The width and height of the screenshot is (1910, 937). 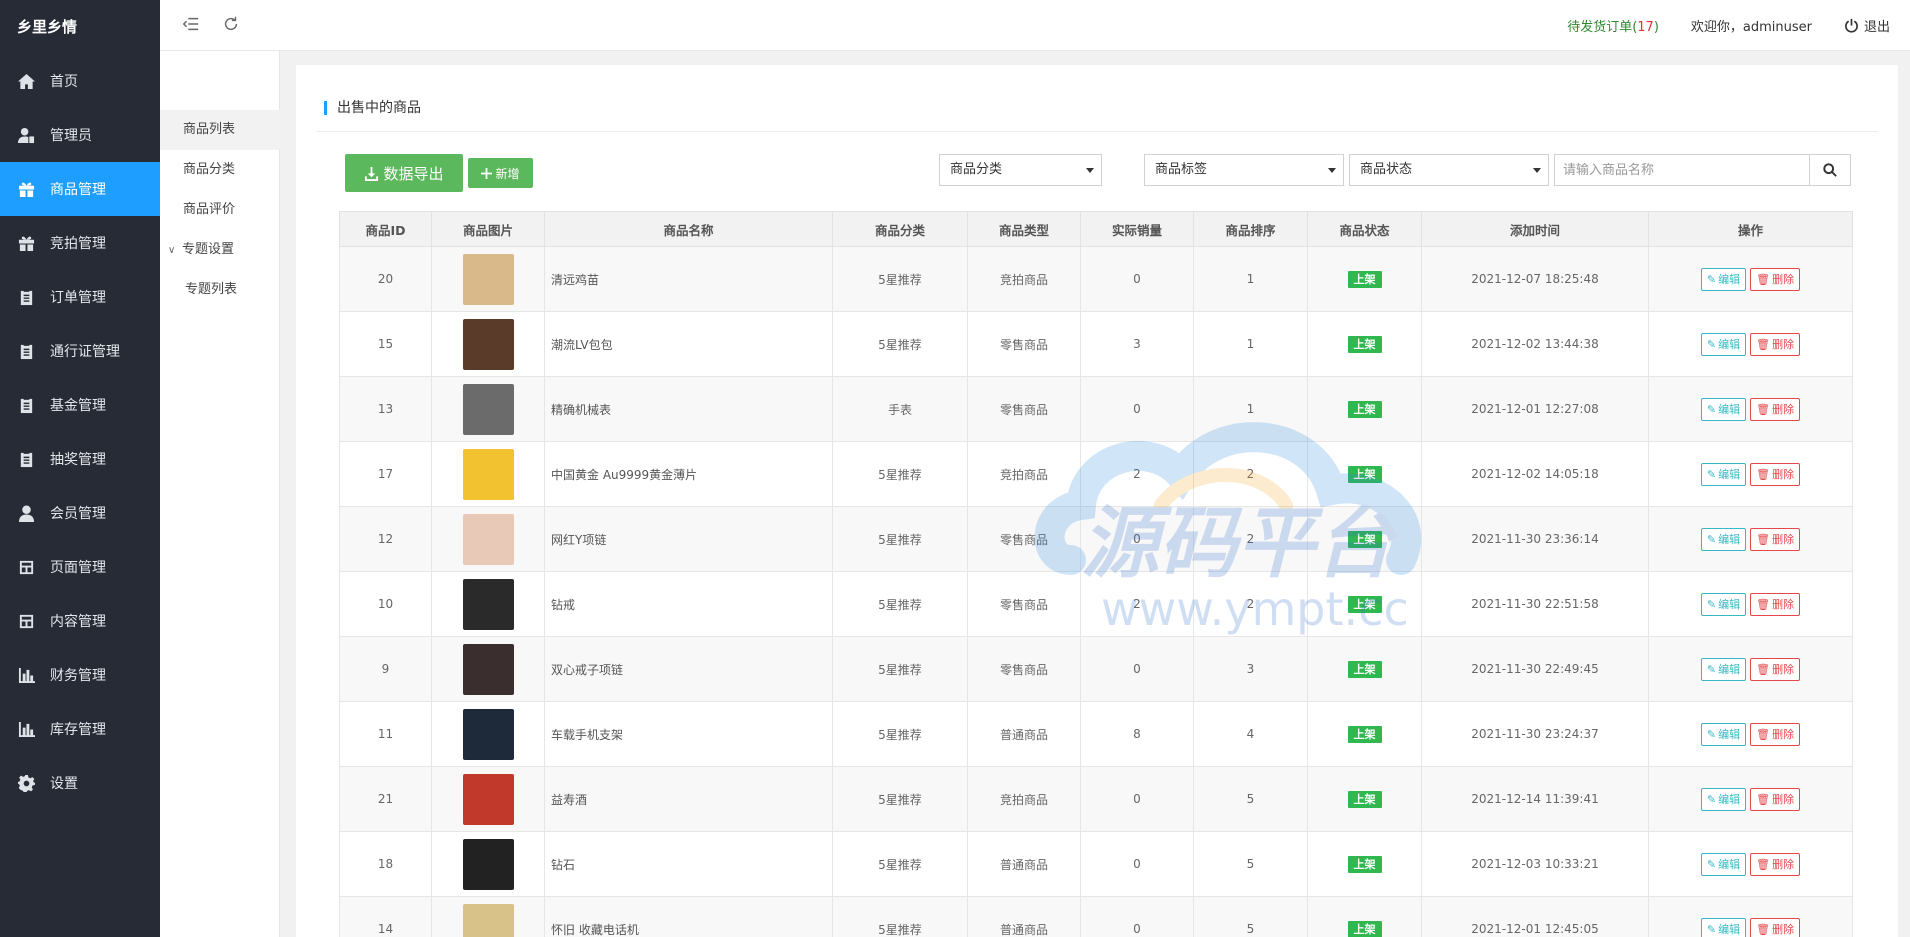 What do you see at coordinates (232, 25) in the screenshot?
I see `refresh-icon` at bounding box center [232, 25].